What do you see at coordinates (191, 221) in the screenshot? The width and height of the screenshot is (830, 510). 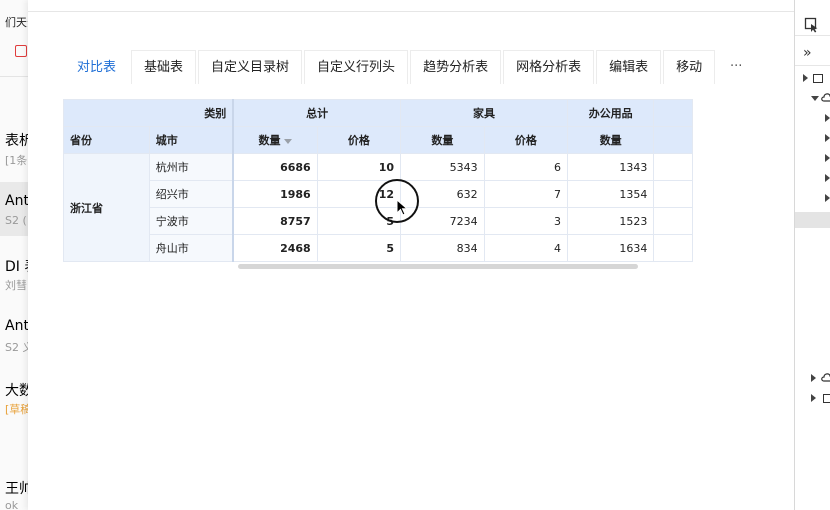 I see `city-cell: 宁波市` at bounding box center [191, 221].